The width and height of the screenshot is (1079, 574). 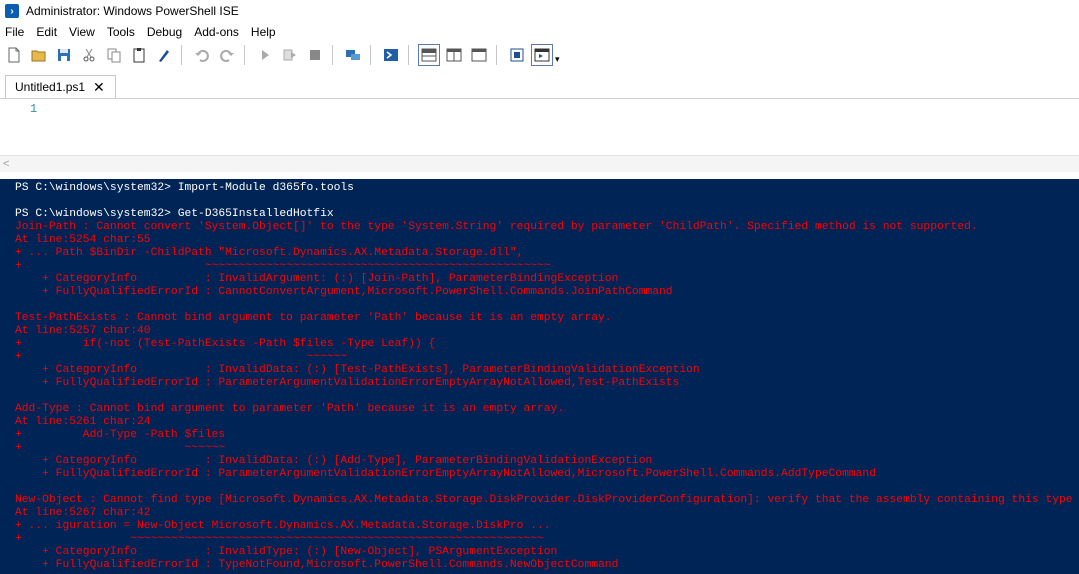 I want to click on console-line: At line:5257 char:40, so click(x=83, y=331).